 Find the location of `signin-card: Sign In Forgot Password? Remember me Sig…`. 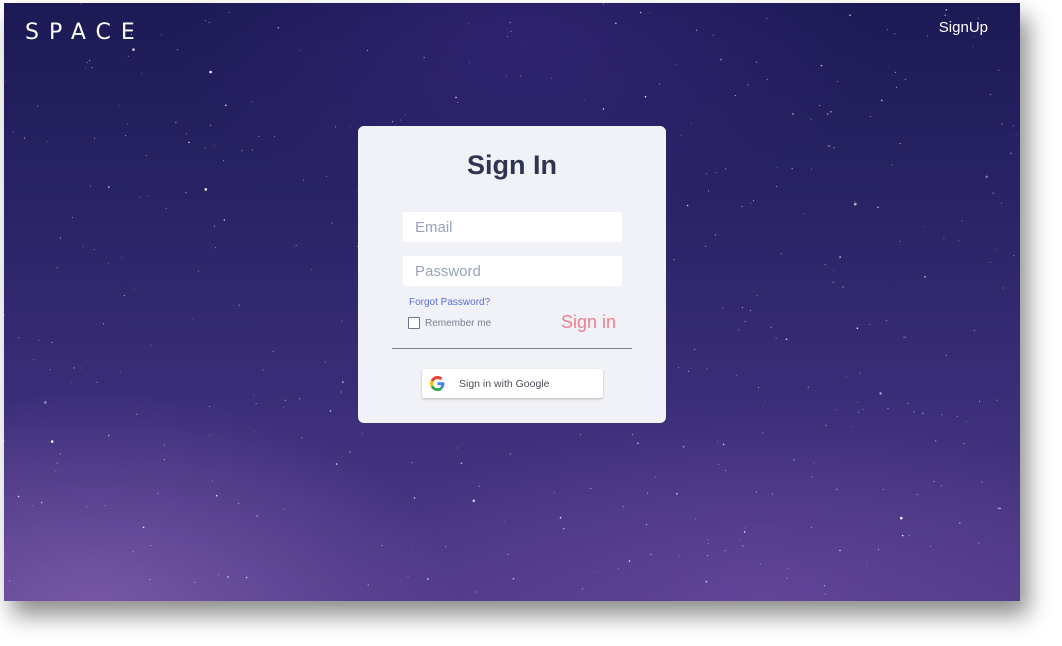

signin-card: Sign In Forgot Password? Remember me Sig… is located at coordinates (512, 274).